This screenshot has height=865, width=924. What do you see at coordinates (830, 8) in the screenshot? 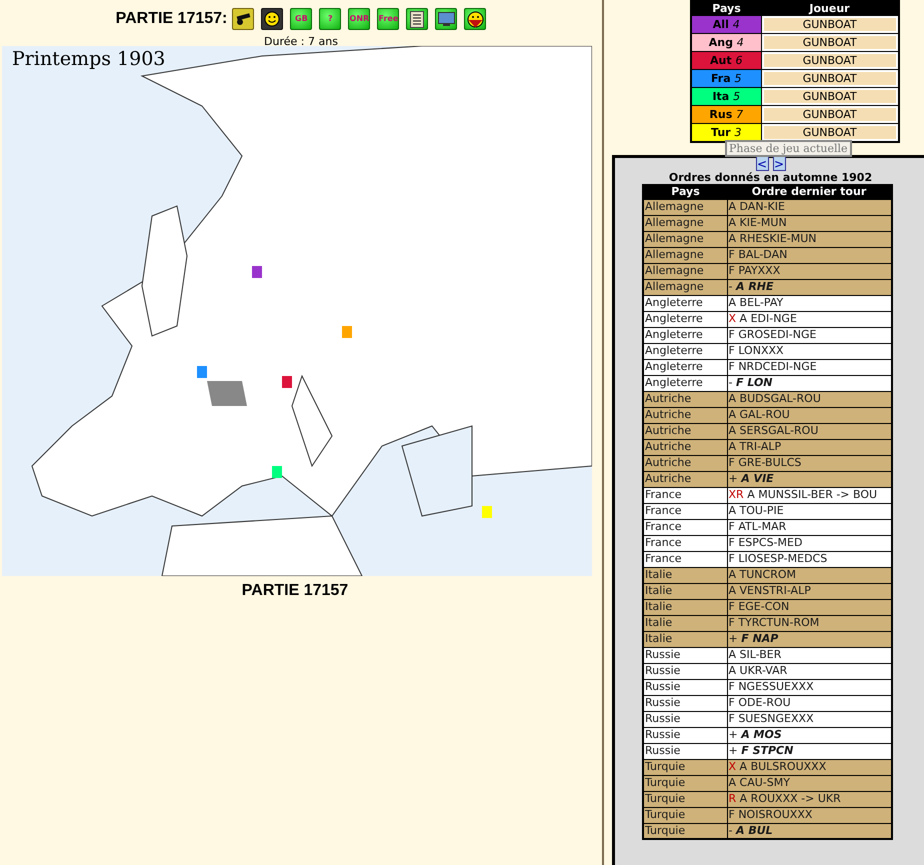
I see `column-header: Joueur` at bounding box center [830, 8].